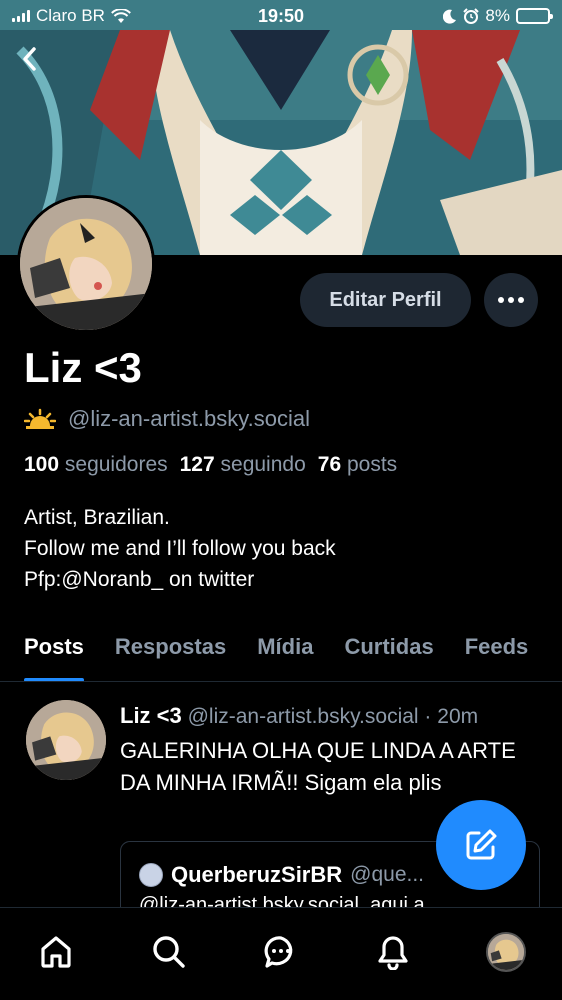 Image resolution: width=562 pixels, height=1000 pixels. I want to click on tab-curtidas: Curtidas, so click(388, 650).